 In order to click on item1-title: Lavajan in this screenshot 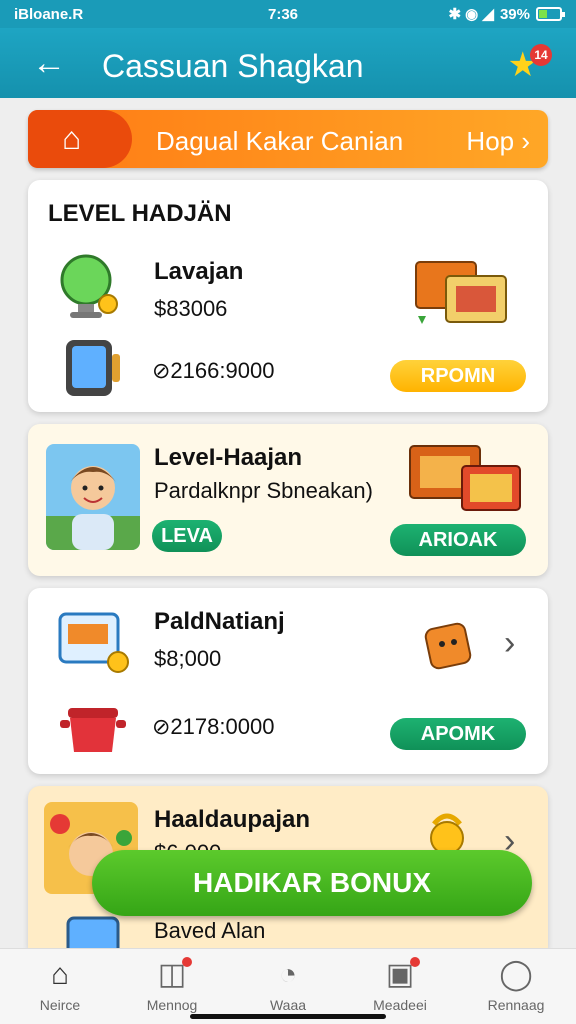, I will do `click(199, 271)`.